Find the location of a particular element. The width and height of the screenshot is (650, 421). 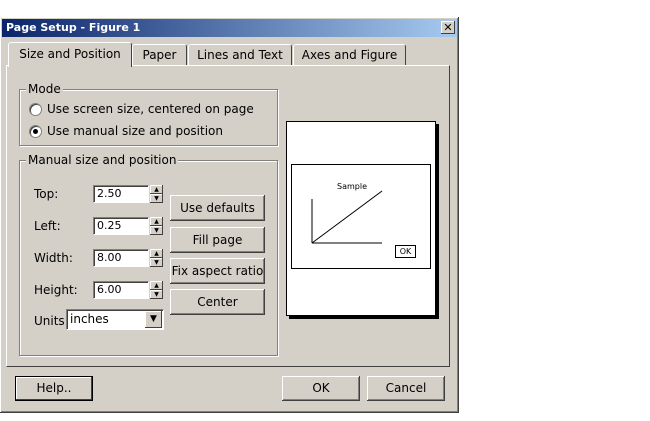

tab-label: Axes and Figure is located at coordinates (349, 55).